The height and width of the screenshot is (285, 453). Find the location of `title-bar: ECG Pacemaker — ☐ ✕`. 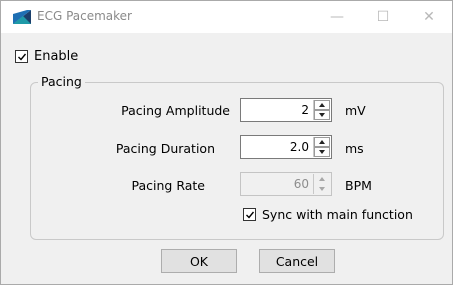

title-bar: ECG Pacemaker — ☐ ✕ is located at coordinates (226, 17).